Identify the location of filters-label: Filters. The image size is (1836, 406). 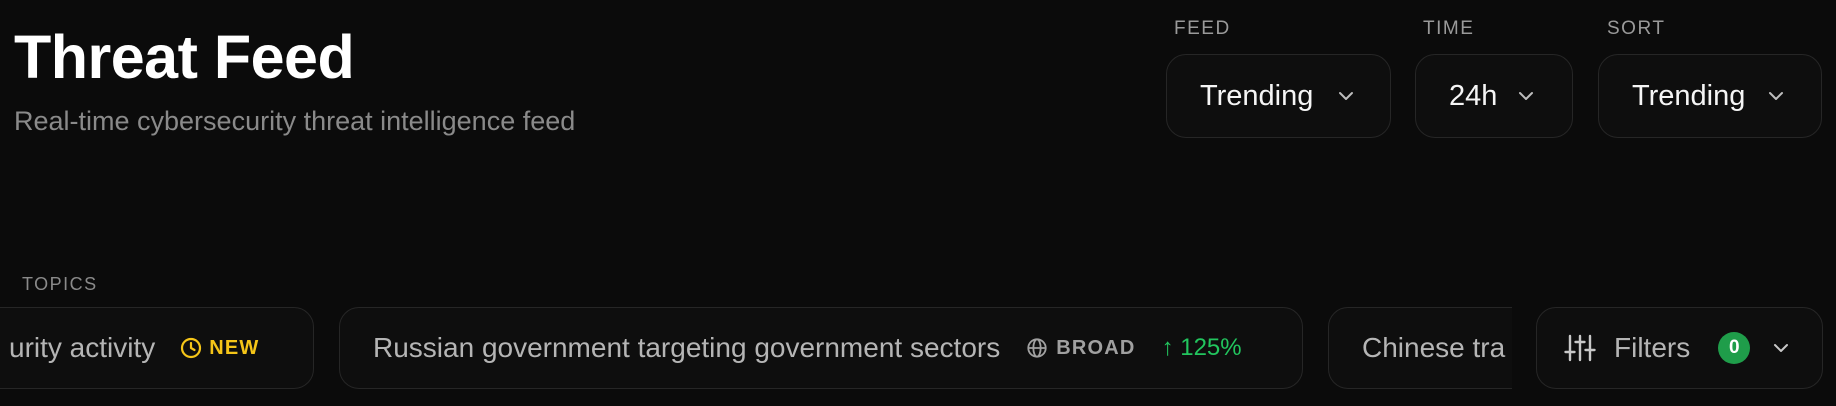
(1652, 347).